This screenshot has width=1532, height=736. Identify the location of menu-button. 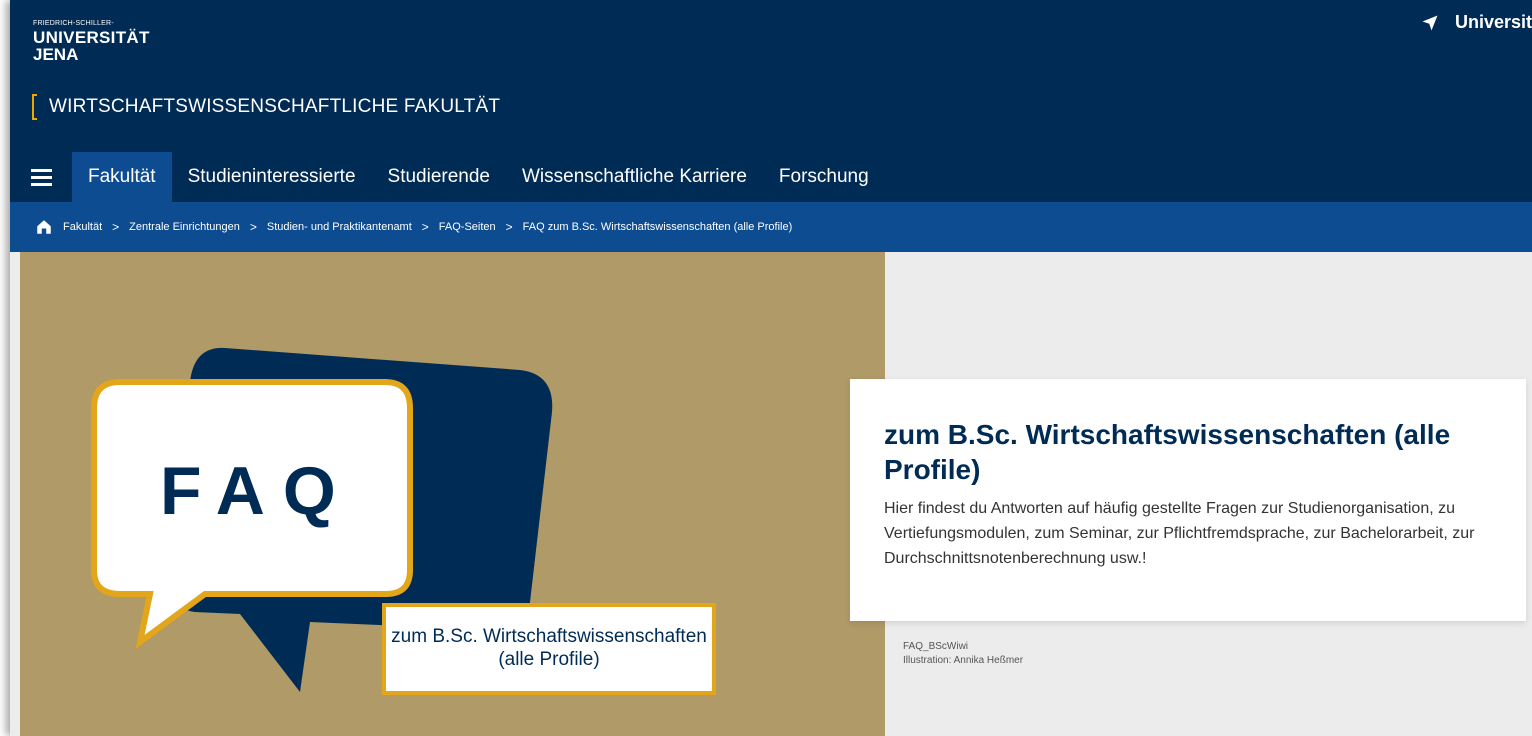
(41, 177).